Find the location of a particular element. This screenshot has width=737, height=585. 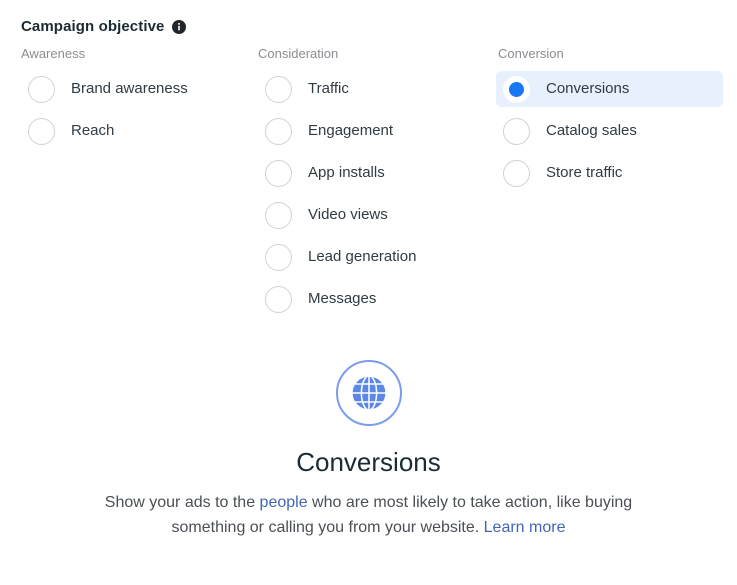

option-label: Lead generation is located at coordinates (362, 256).